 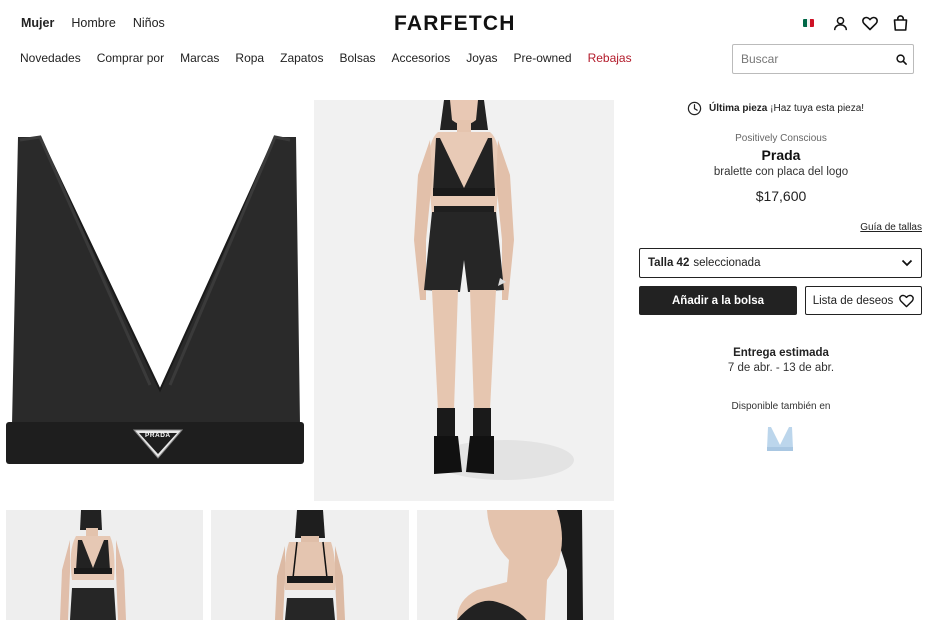 What do you see at coordinates (37, 23) in the screenshot?
I see `tab-mujer: Mujer` at bounding box center [37, 23].